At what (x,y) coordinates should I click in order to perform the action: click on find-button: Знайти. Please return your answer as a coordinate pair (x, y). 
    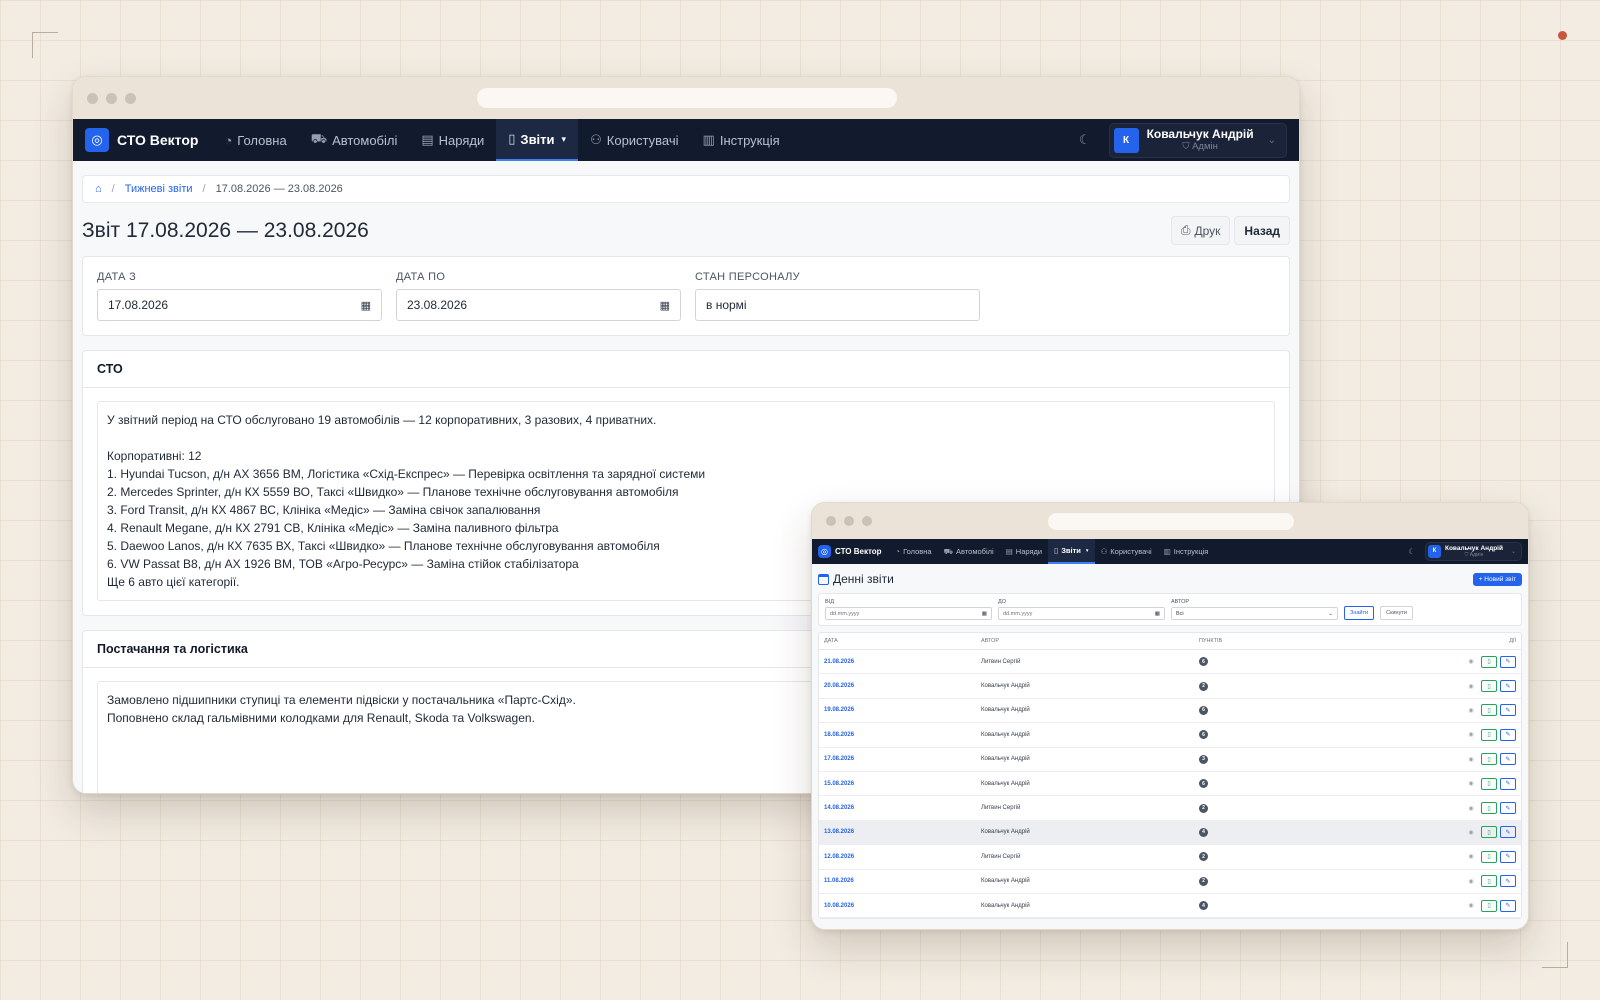
    Looking at the image, I should click on (1359, 613).